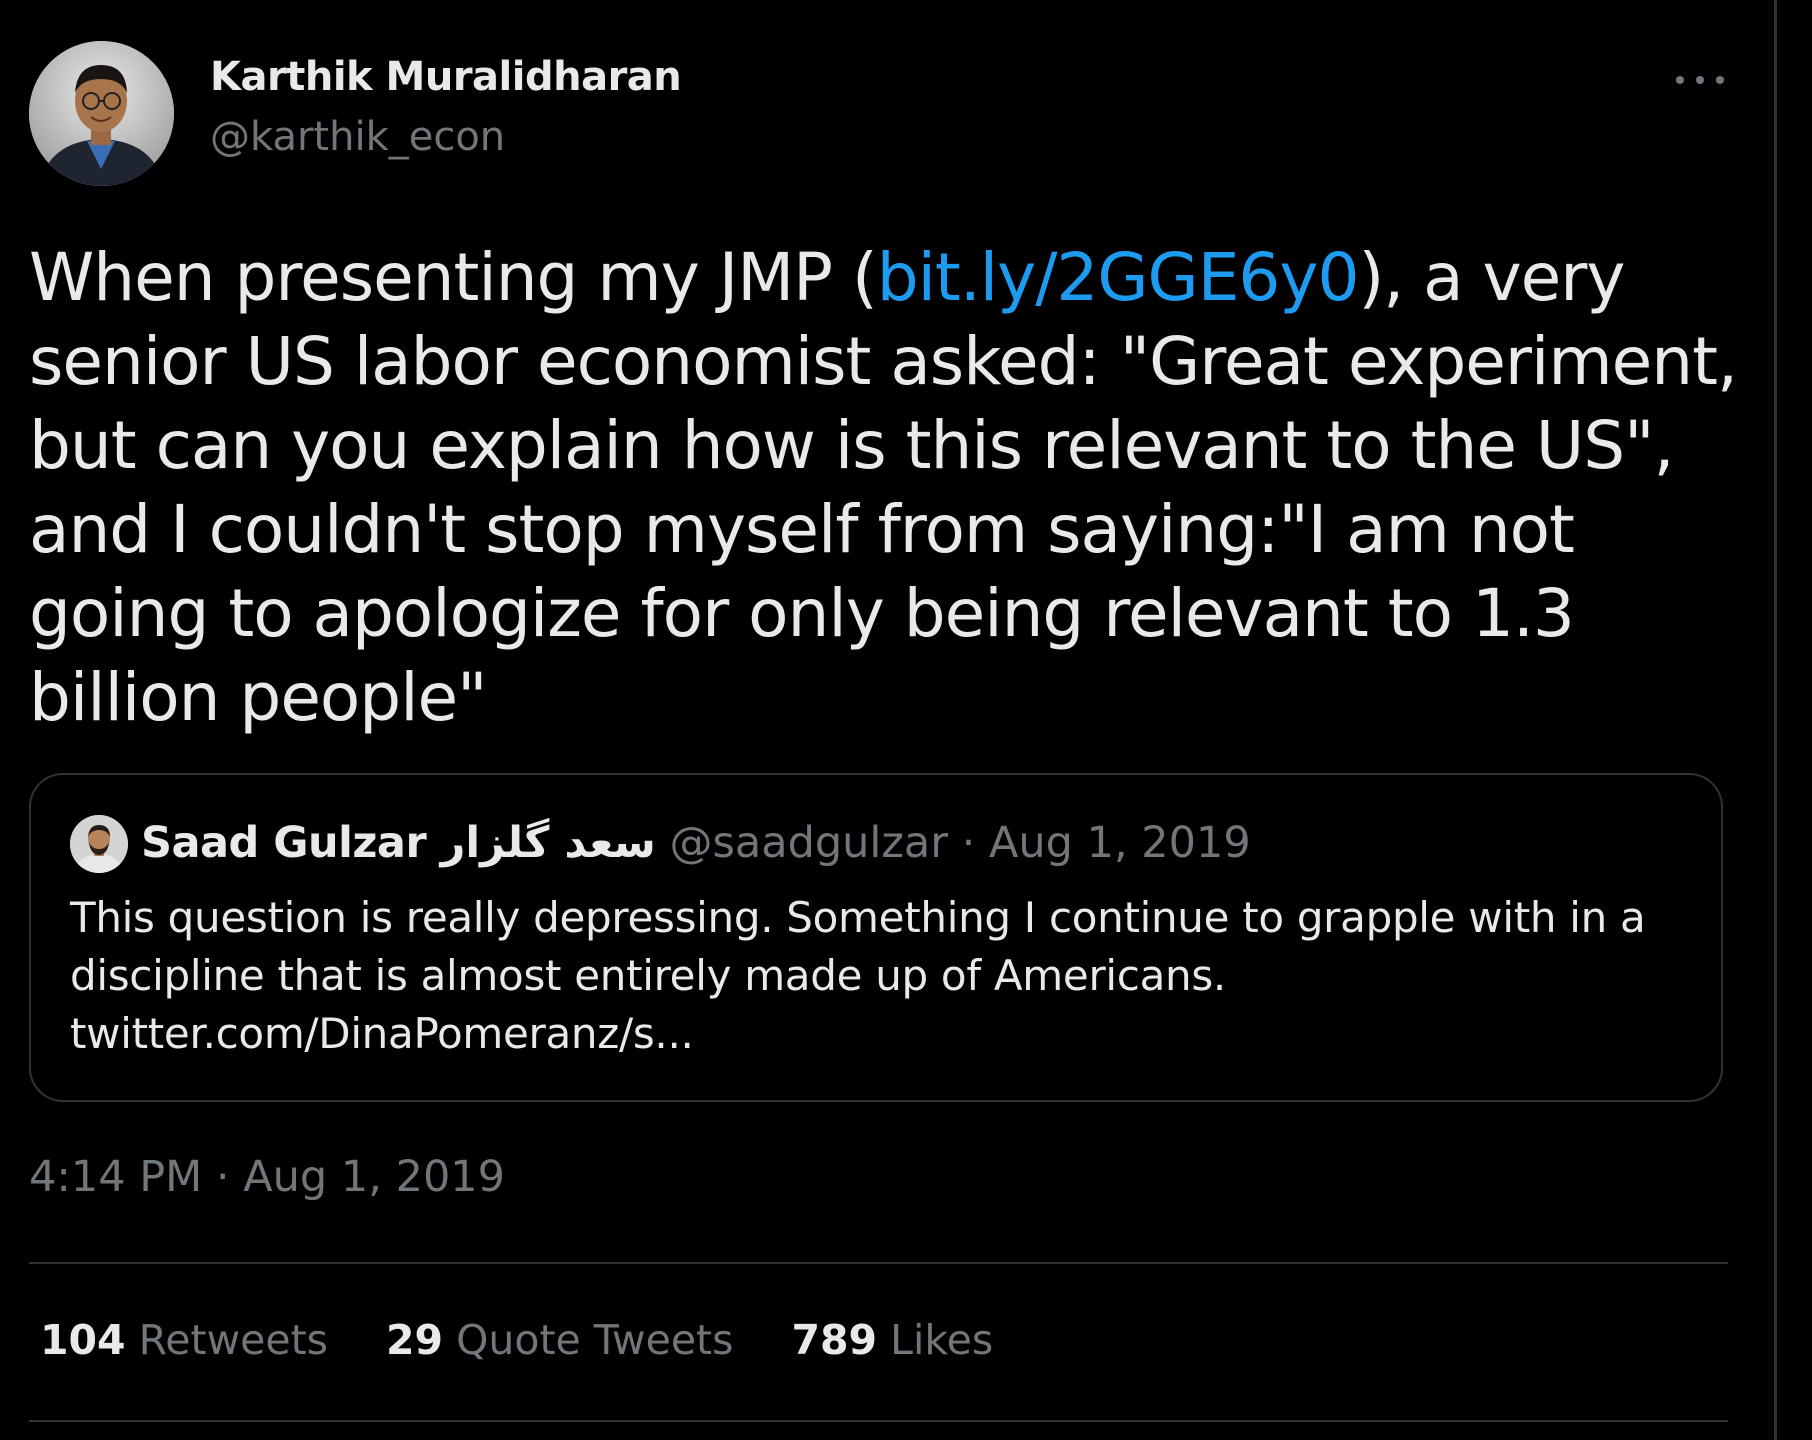 The image size is (1812, 1440). I want to click on quoted-author-avatar, so click(99, 844).